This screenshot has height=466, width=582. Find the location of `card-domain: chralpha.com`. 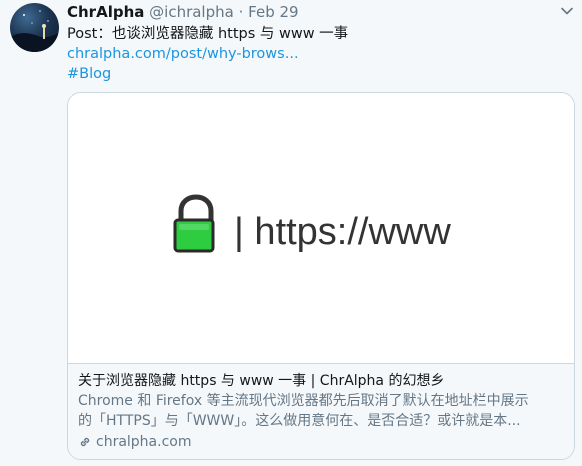

card-domain: chralpha.com is located at coordinates (321, 442).